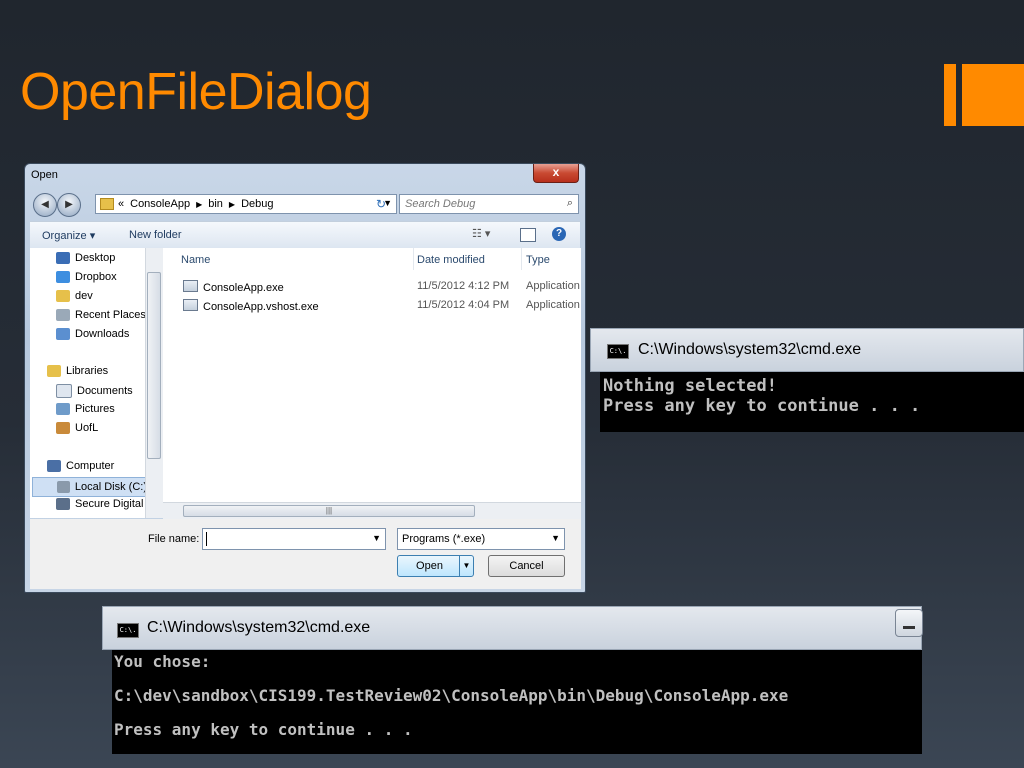  Describe the element at coordinates (63, 409) in the screenshot. I see `pictures-icon` at that location.